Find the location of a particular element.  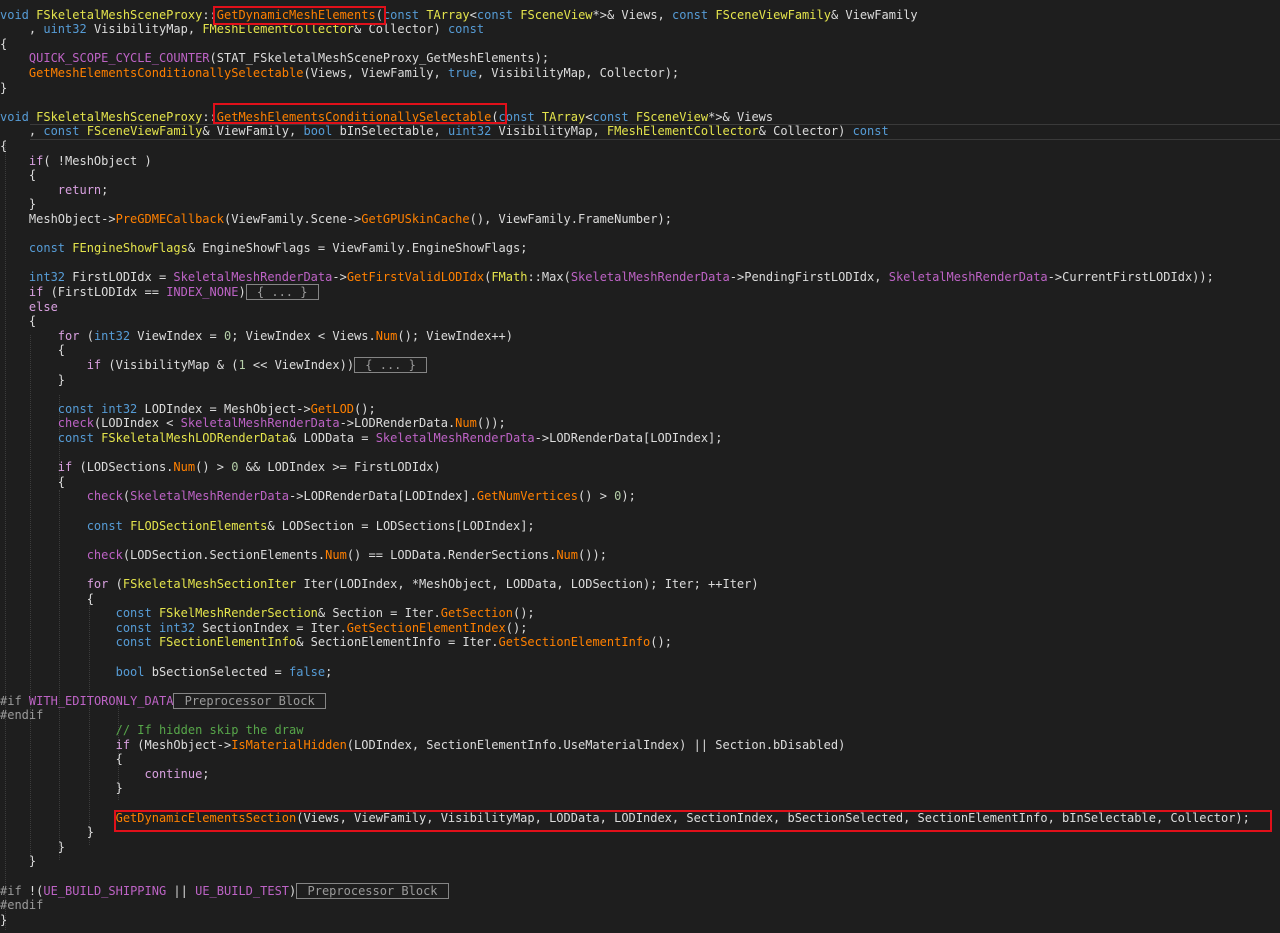

code-token: FSkeletalMeshSectionIter is located at coordinates (209, 583).